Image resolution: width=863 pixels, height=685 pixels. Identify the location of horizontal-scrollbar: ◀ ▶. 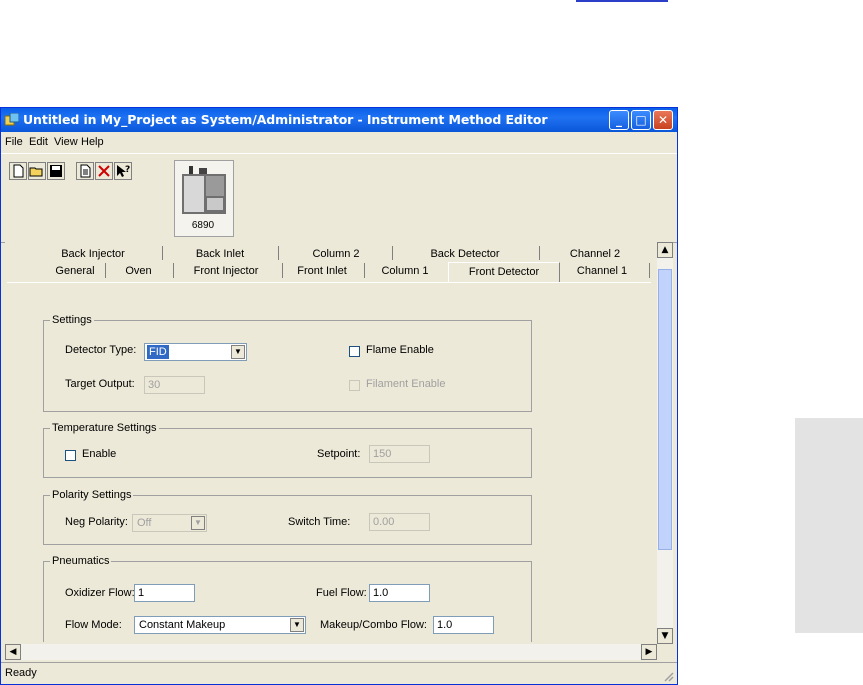
(331, 652).